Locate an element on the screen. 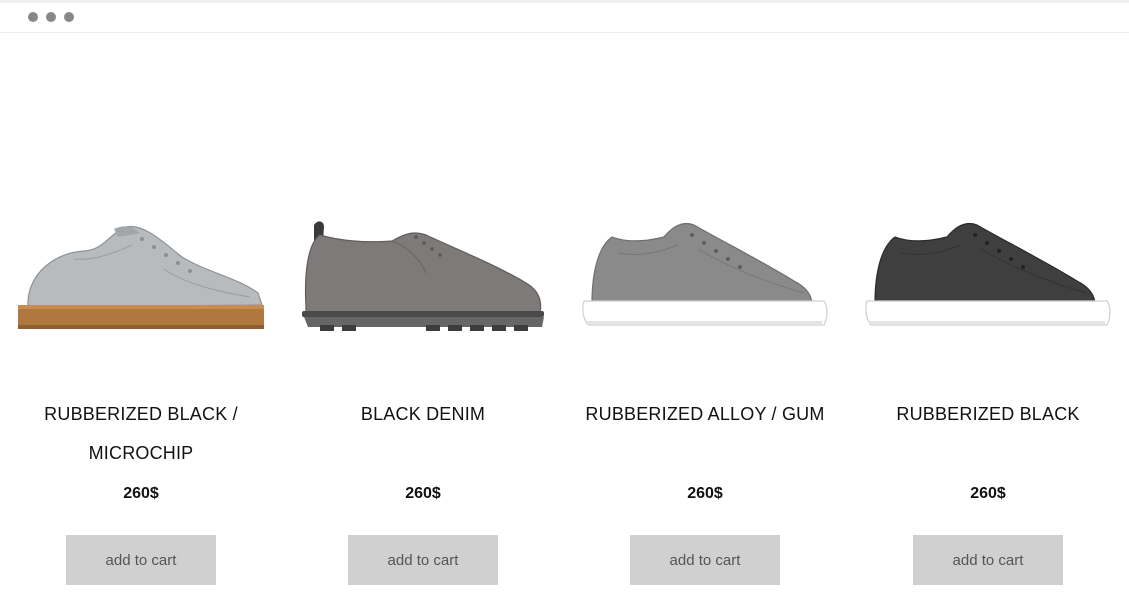 The image size is (1129, 615). browser-toolbar is located at coordinates (564, 16).